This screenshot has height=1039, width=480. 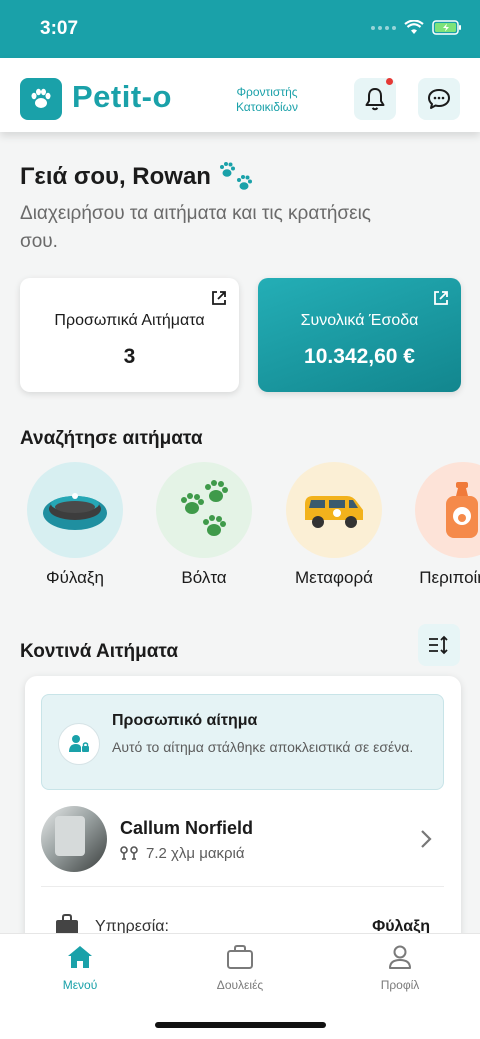 I want to click on distance-text: 7.2 χλμ μακριά, so click(x=195, y=853).